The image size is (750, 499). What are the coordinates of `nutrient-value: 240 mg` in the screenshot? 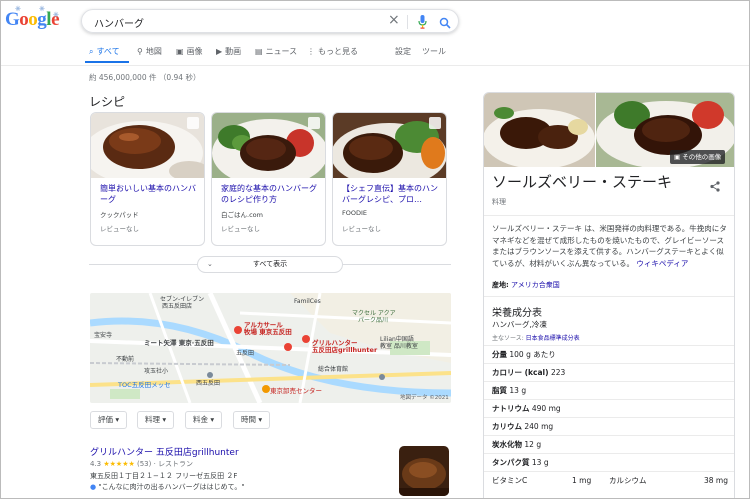 It's located at (539, 426).